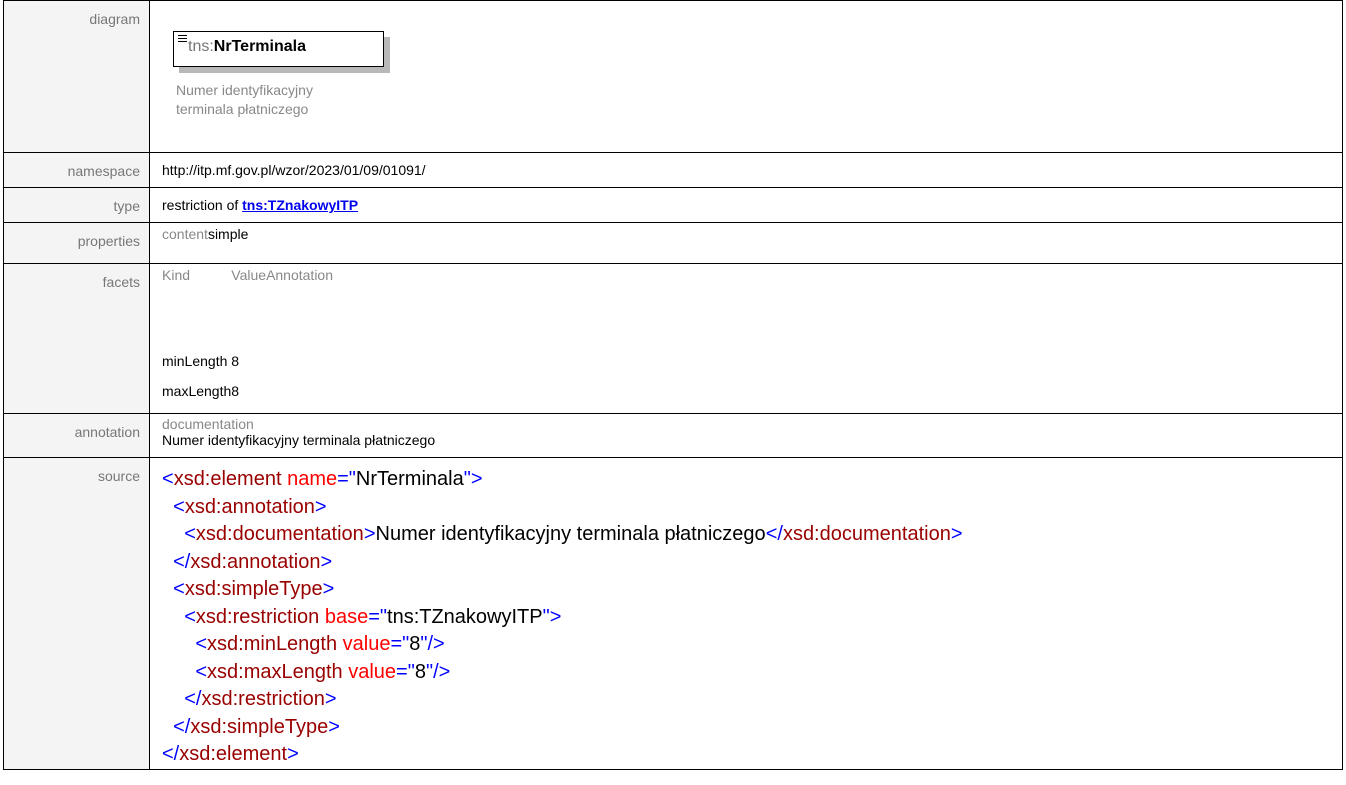 The height and width of the screenshot is (785, 1346). What do you see at coordinates (300, 205) in the screenshot?
I see `type-link: tns:TZnakowyITP` at bounding box center [300, 205].